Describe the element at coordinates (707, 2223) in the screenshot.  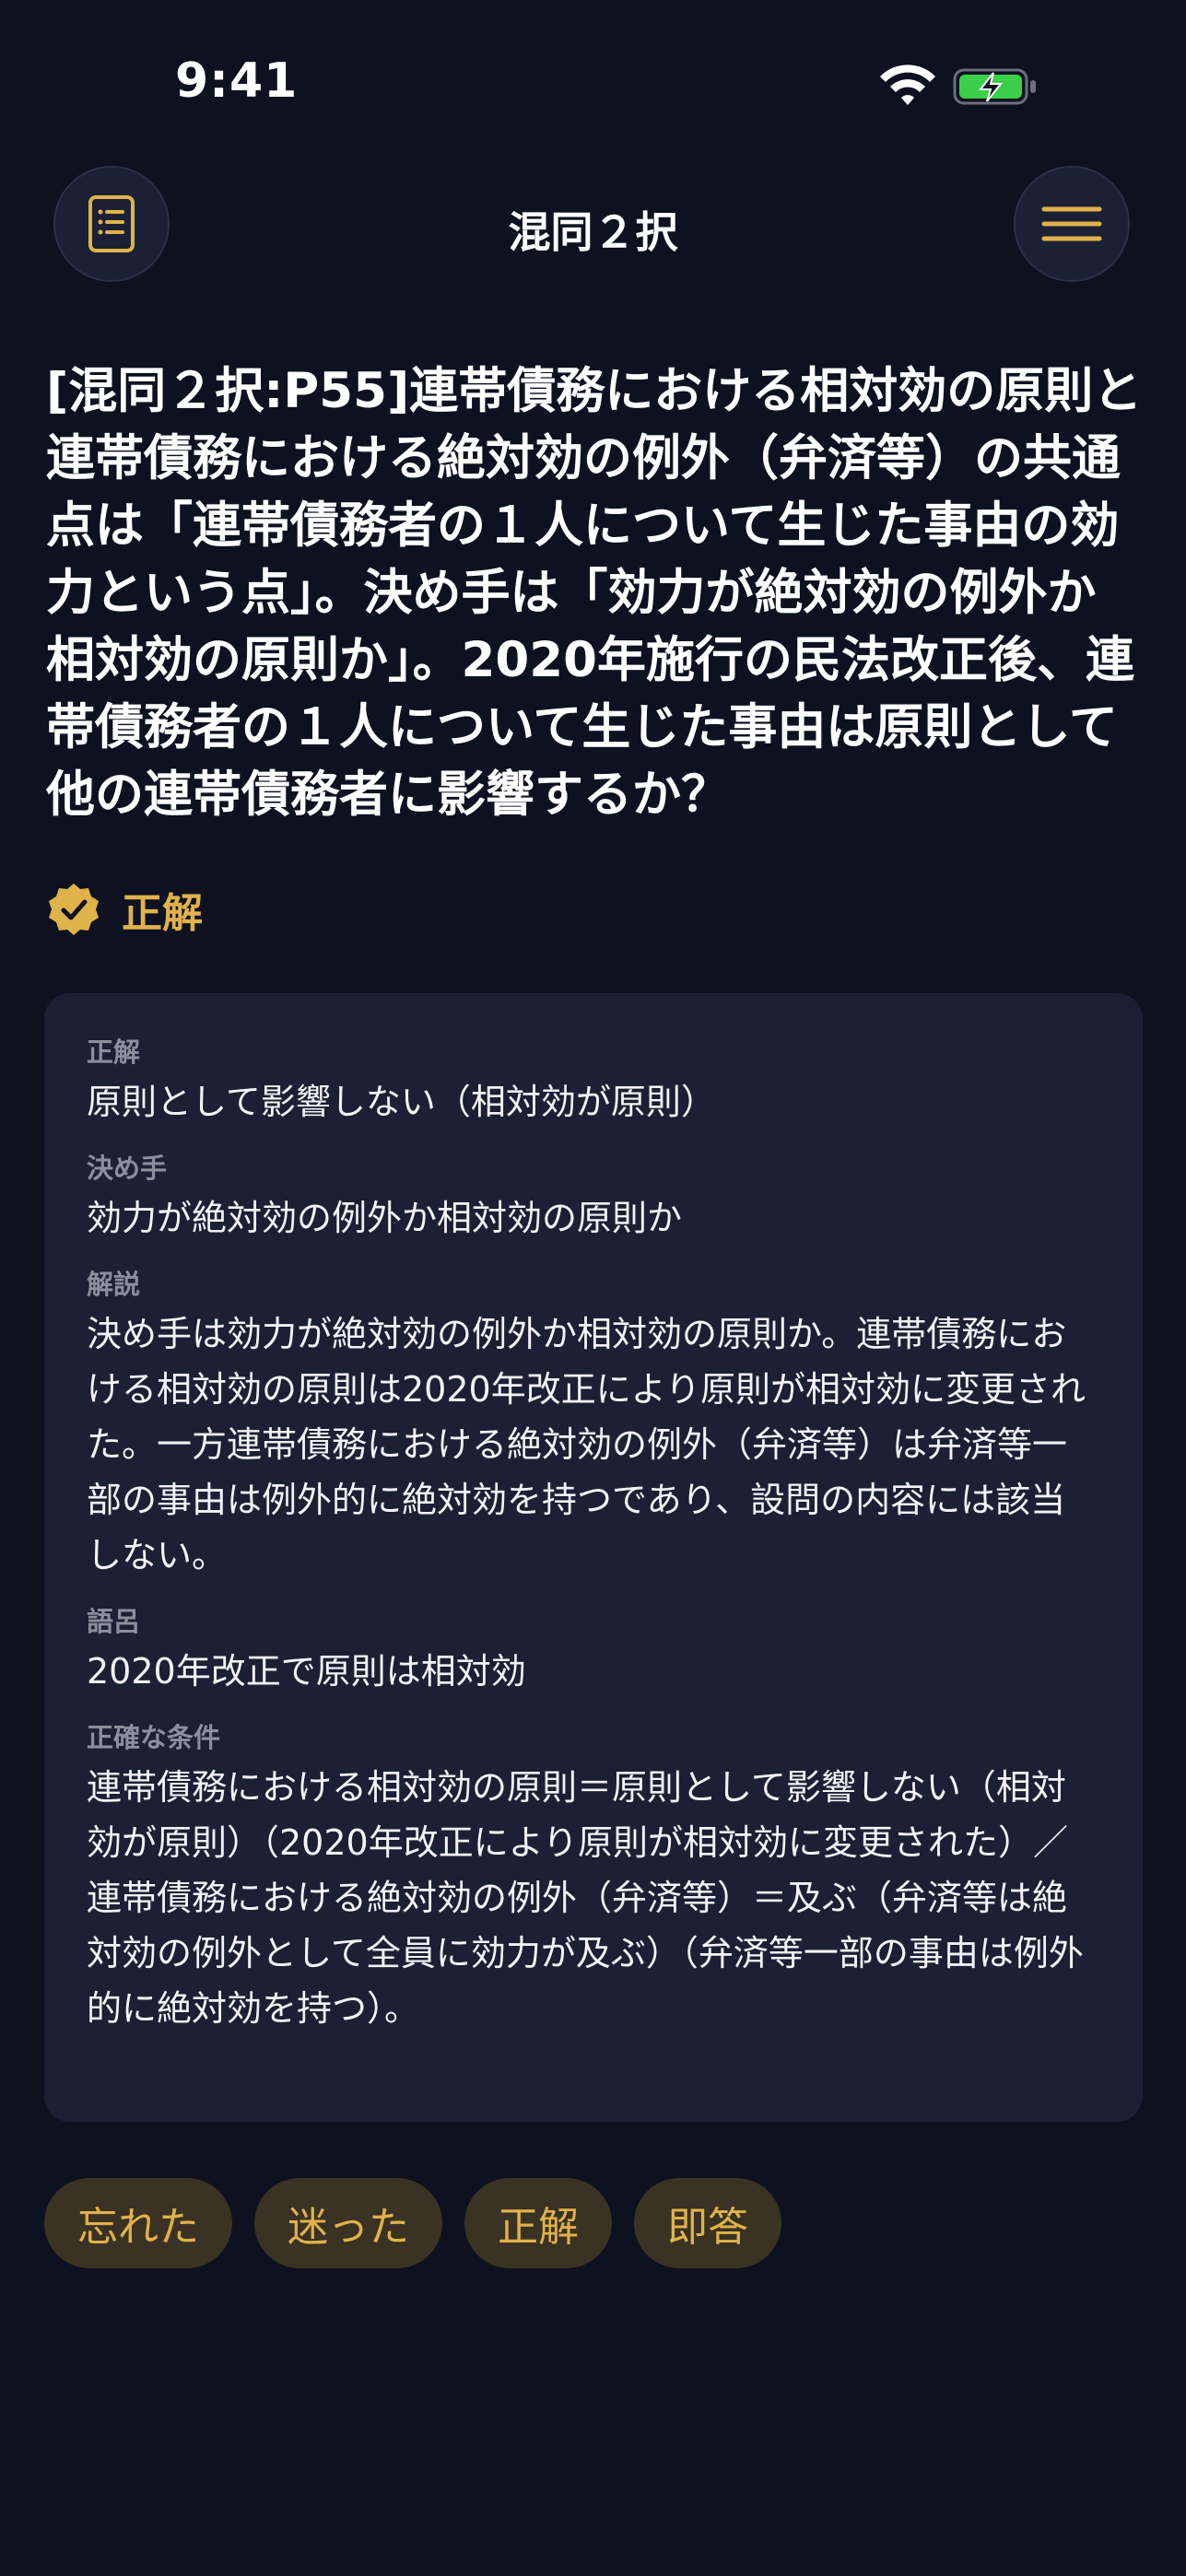
I see `instant-answer-button: 即答` at that location.